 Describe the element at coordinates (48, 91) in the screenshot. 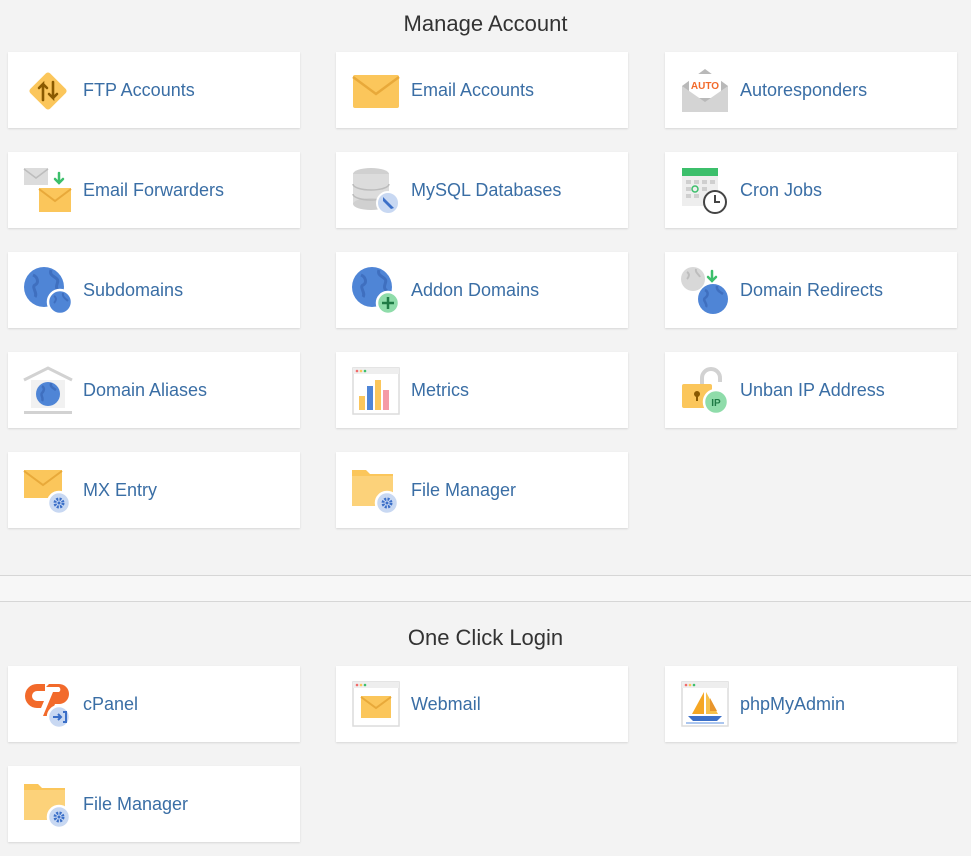

I see `ftp-icon` at that location.